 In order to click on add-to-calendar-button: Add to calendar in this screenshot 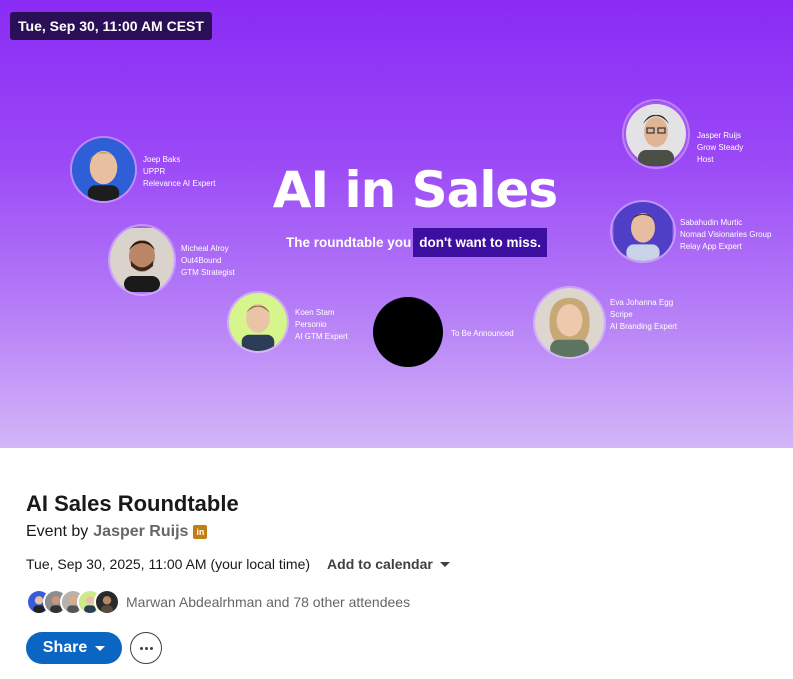, I will do `click(388, 564)`.